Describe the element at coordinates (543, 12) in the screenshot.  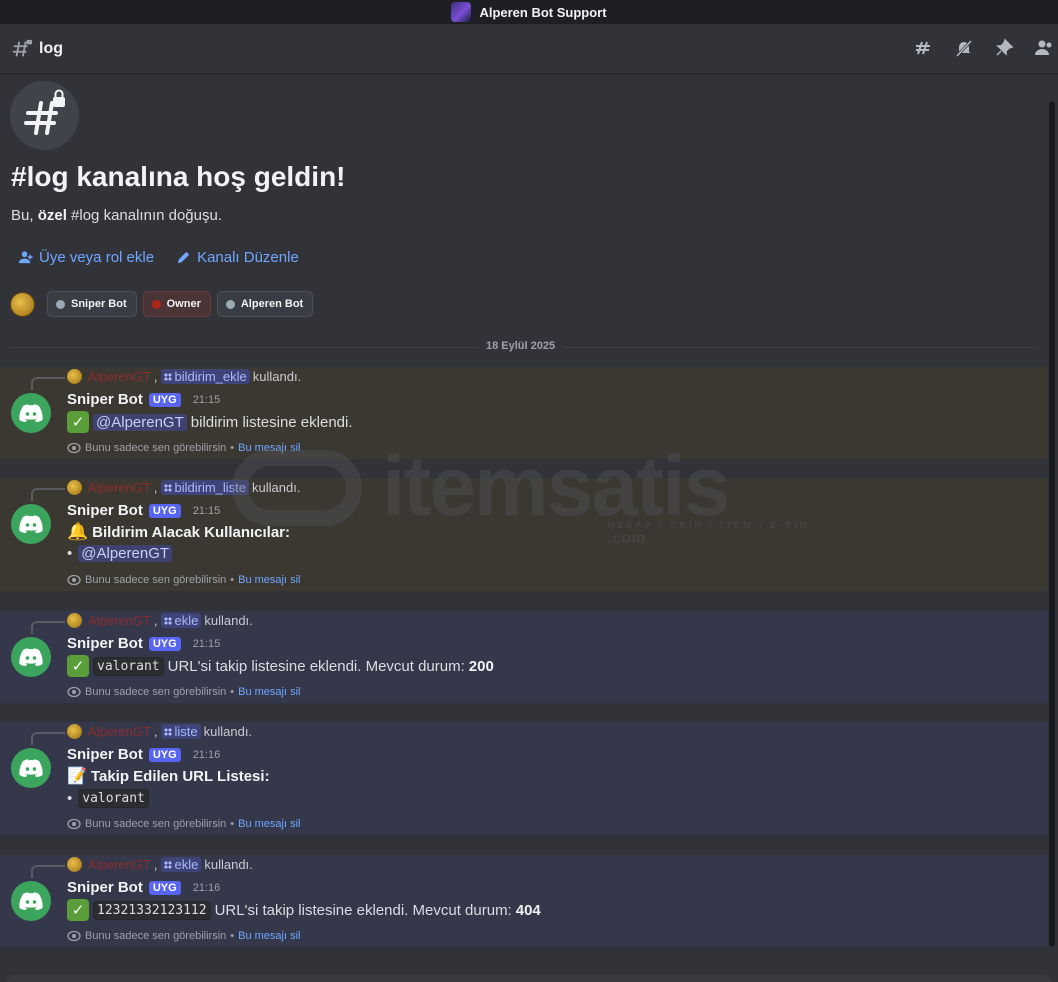
I see `window-title: Alperen Bot Support` at that location.